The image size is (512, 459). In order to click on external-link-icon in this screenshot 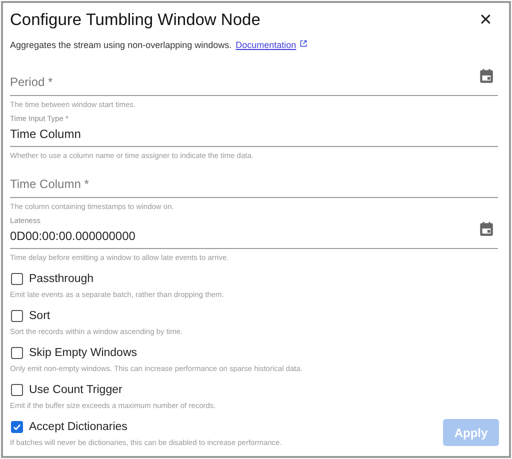, I will do `click(304, 43)`.